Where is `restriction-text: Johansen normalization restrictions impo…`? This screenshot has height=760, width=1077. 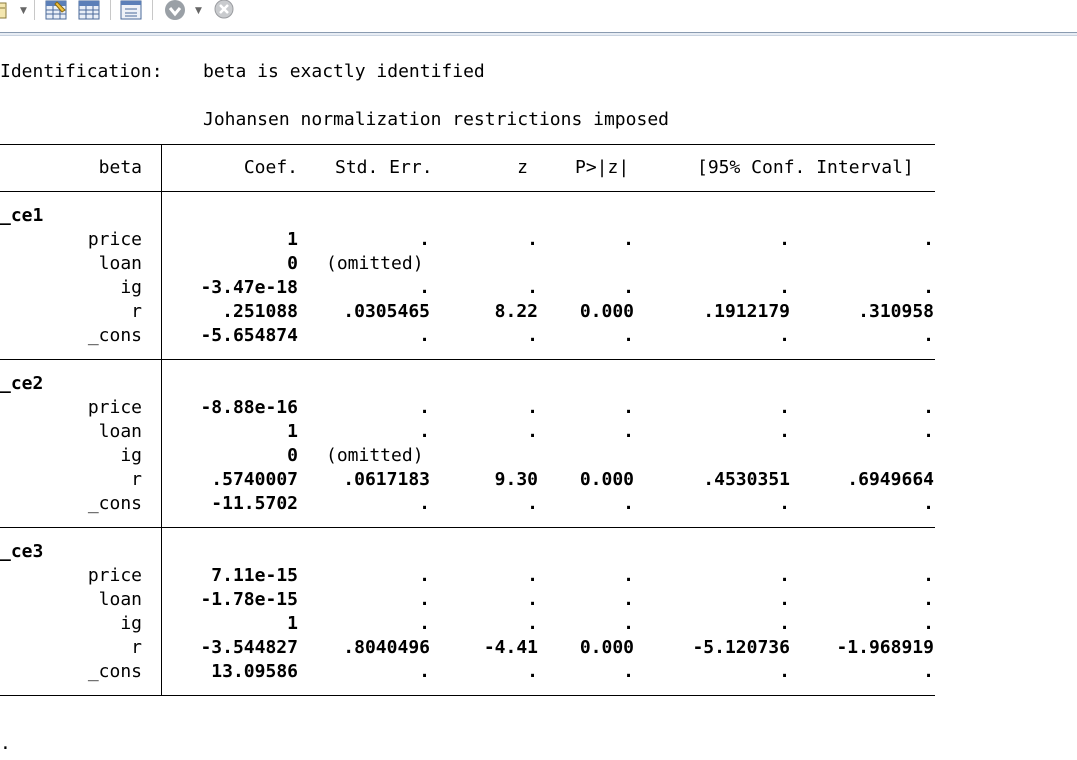
restriction-text: Johansen normalization restrictions impo… is located at coordinates (436, 119).